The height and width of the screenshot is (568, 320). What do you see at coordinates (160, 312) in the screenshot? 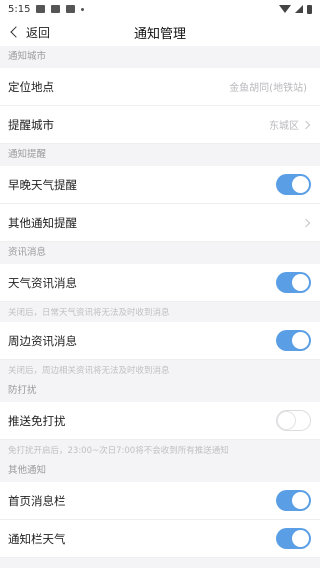
I see `weather-news-note: 关闭后，日常天气资讯将无法及时收到消息` at bounding box center [160, 312].